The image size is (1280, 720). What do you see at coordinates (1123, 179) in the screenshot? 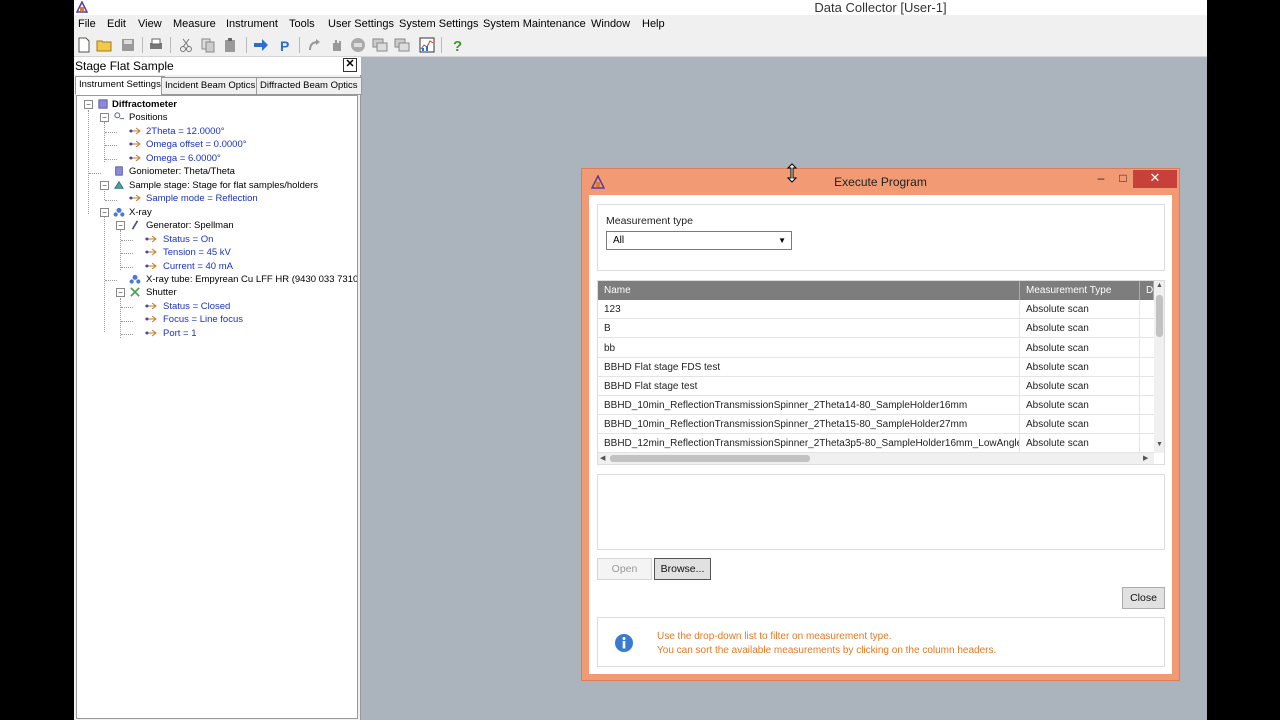
I see `dialog-maximize-button: □` at bounding box center [1123, 179].